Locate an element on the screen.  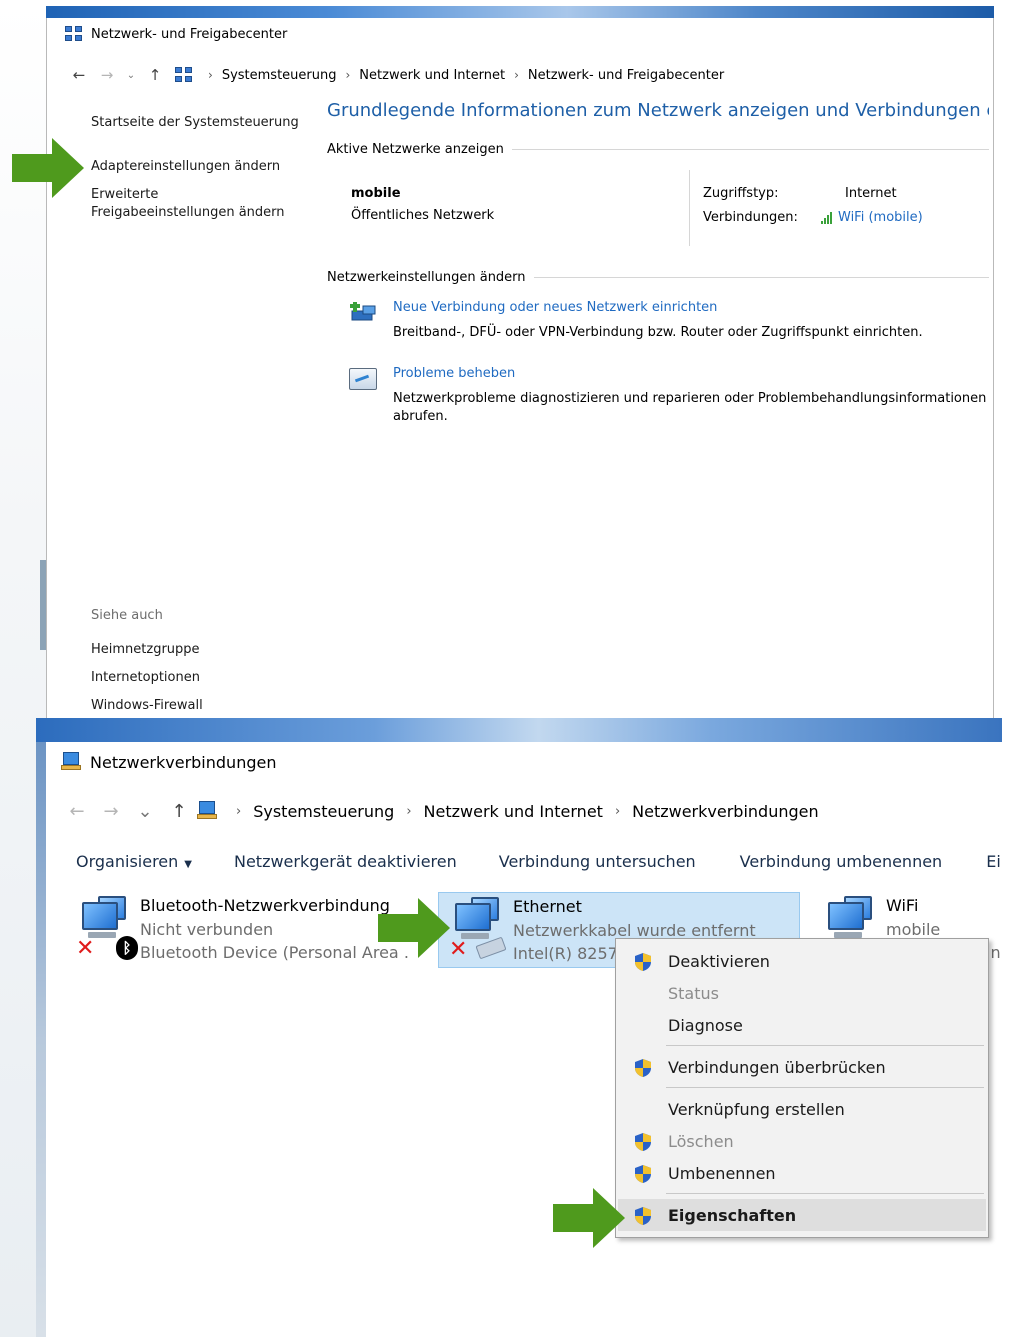
network-type: Öffentliches Netzwerk is located at coordinates (423, 215).